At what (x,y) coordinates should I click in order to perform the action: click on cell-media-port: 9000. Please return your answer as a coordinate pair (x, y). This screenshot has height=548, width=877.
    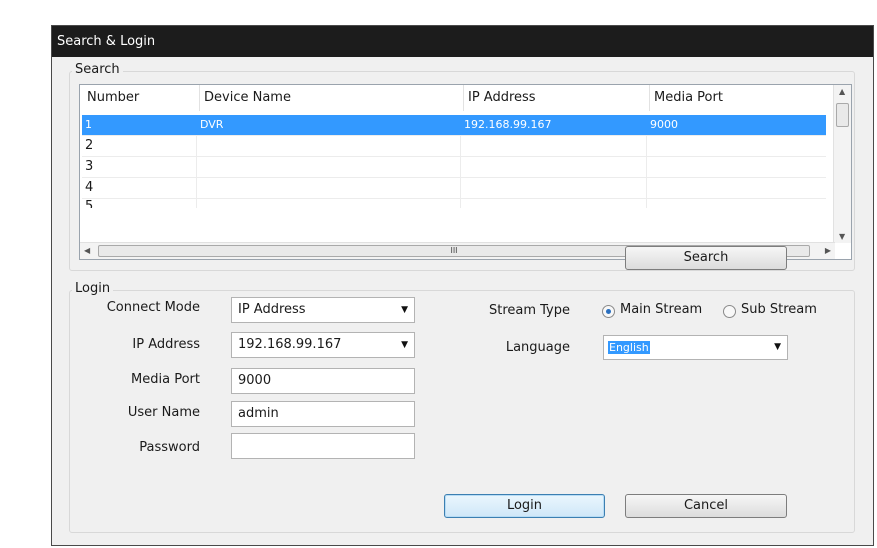
    Looking at the image, I should click on (664, 124).